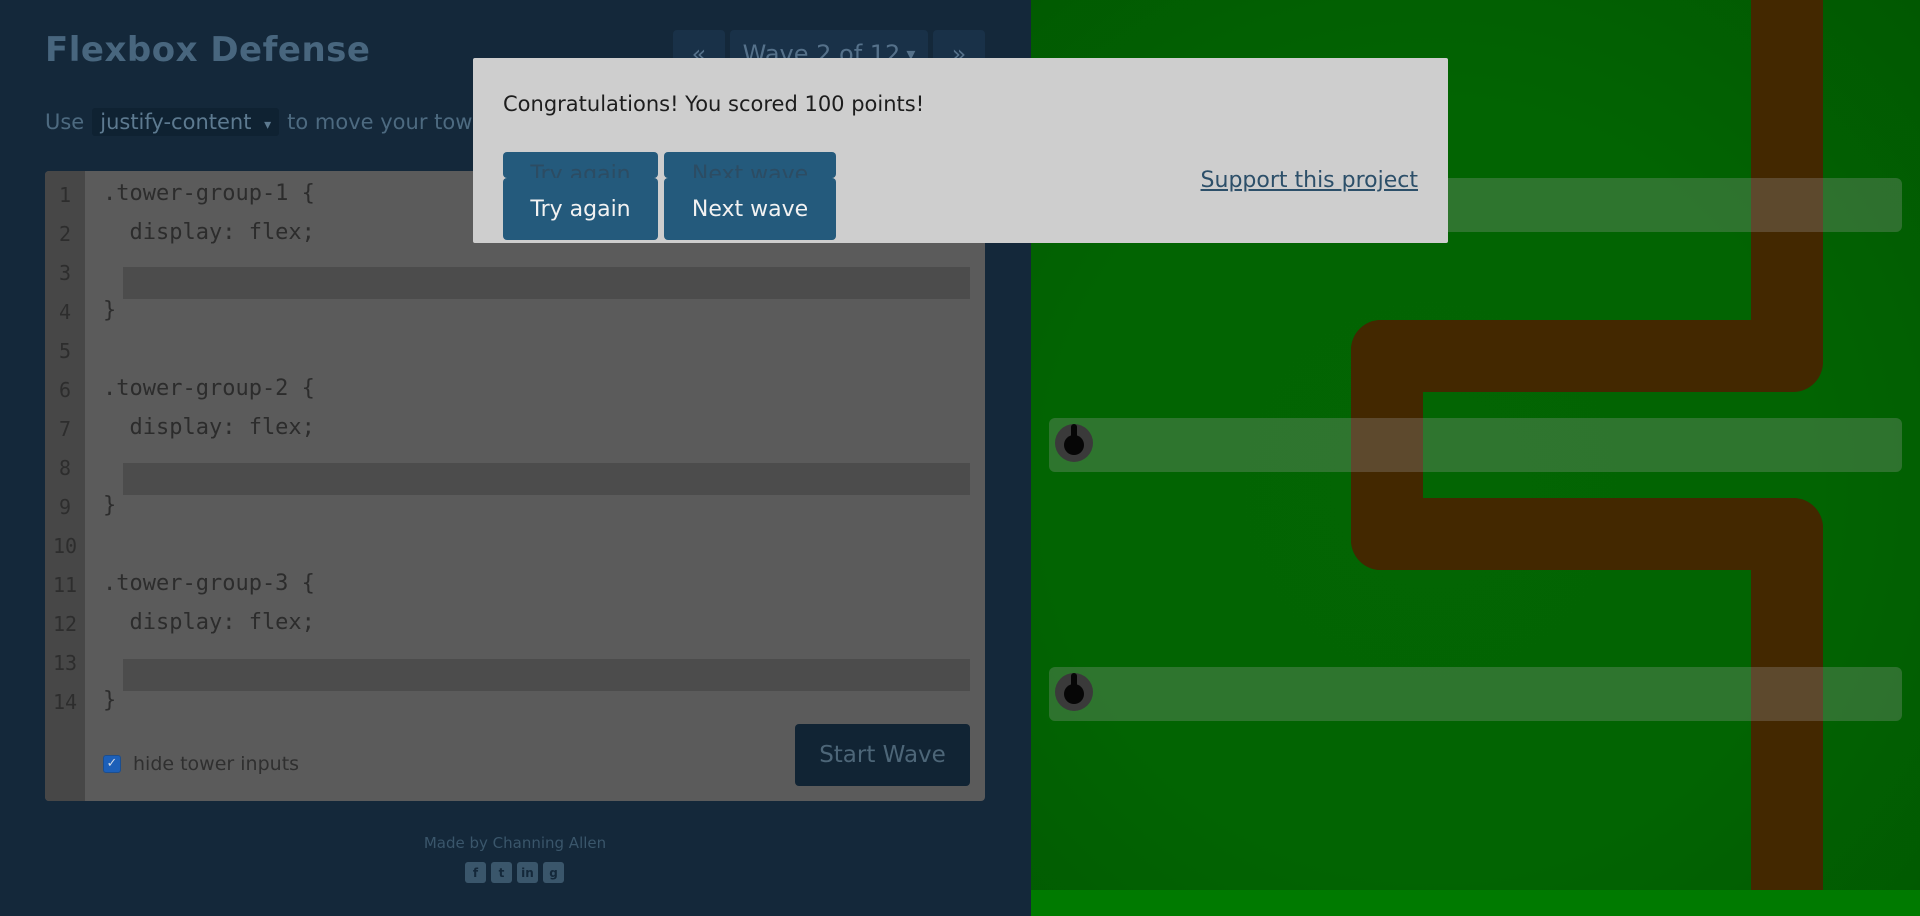 The height and width of the screenshot is (916, 1920). What do you see at coordinates (65, 122) in the screenshot?
I see `instruction-prefix: Use` at bounding box center [65, 122].